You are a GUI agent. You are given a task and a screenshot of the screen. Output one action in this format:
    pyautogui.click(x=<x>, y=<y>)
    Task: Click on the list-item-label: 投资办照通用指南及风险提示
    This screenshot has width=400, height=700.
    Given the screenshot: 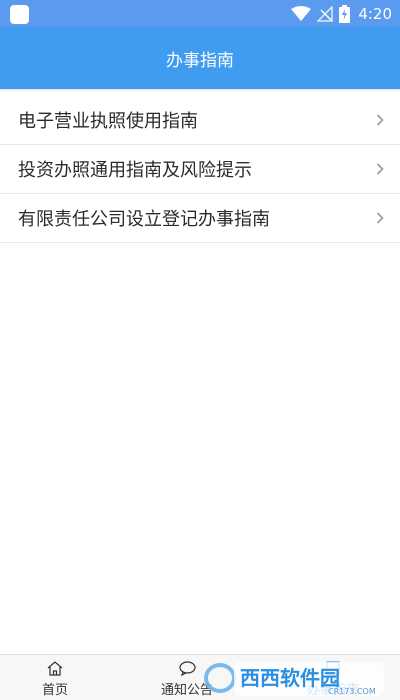 What is the action you would take?
    pyautogui.click(x=135, y=170)
    